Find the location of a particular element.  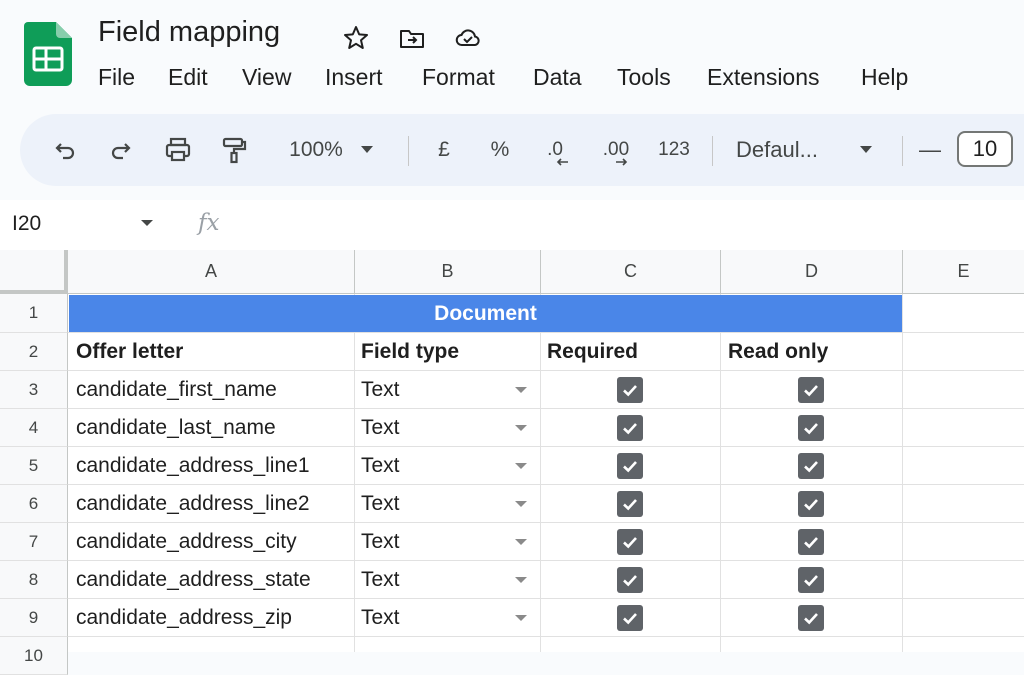

header-cell-a2: Offer letter is located at coordinates (129, 352).